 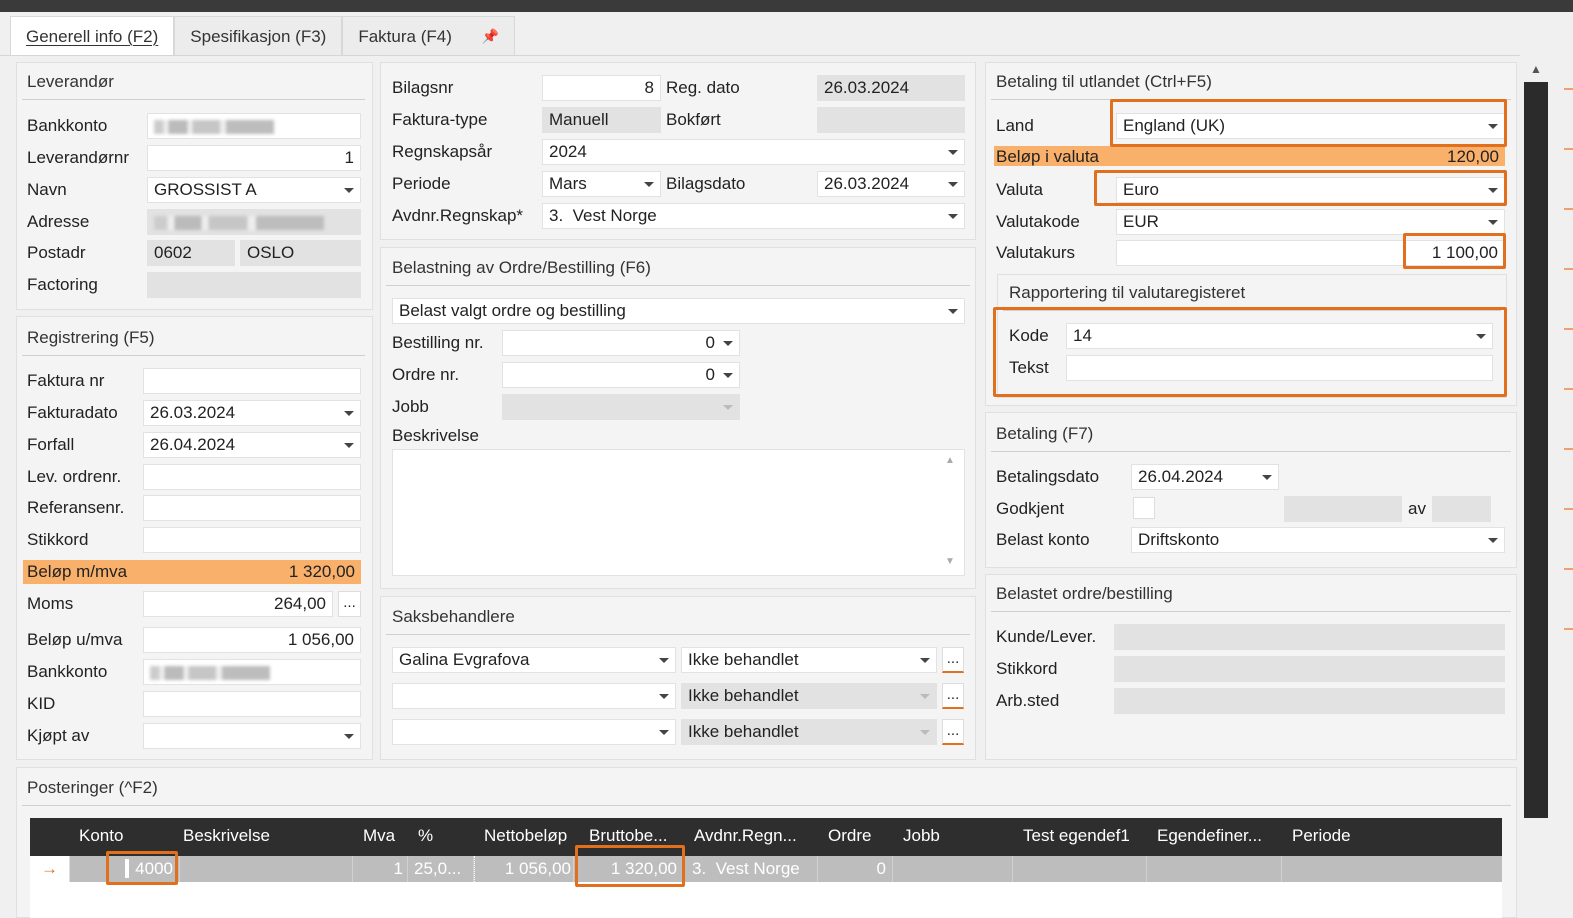 I want to click on forfall-picker: 26.04.2024, so click(x=252, y=445).